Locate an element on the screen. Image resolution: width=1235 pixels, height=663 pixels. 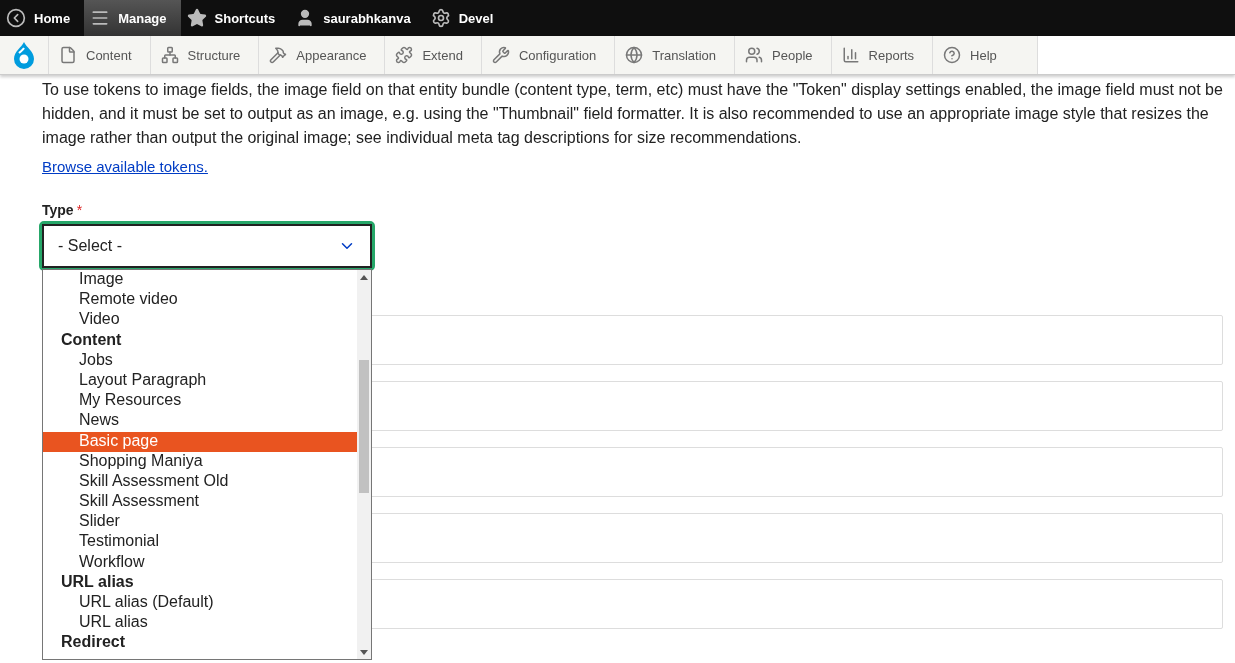
admin-menu-item: Manage is located at coordinates (132, 18).